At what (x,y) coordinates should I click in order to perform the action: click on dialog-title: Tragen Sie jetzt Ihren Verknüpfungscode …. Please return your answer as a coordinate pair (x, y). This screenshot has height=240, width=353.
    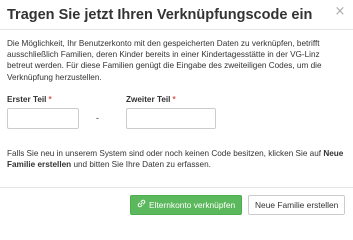
    Looking at the image, I should click on (160, 15).